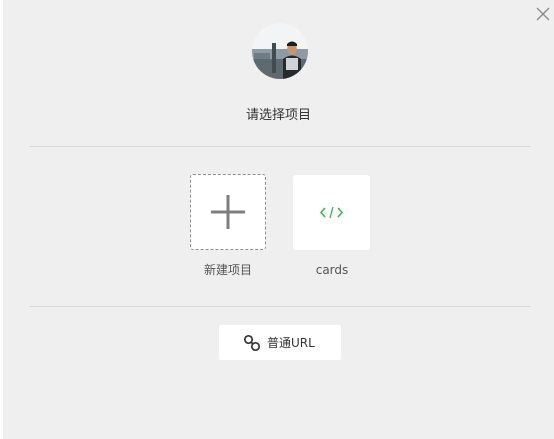 The height and width of the screenshot is (439, 554). I want to click on project-label-cards: cards, so click(332, 270).